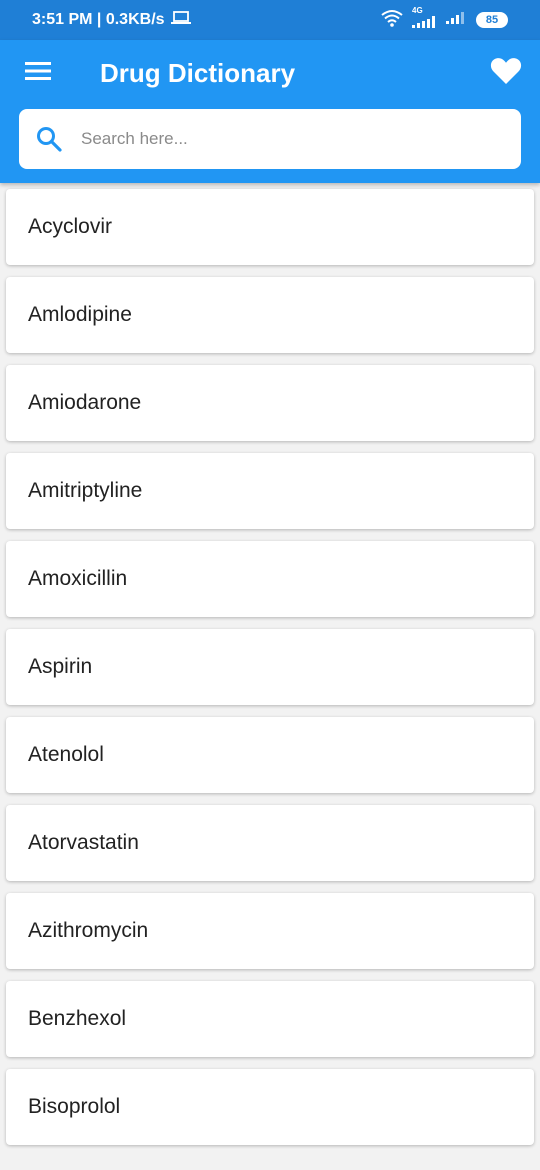 This screenshot has height=1170, width=540. I want to click on drug-name: Bisoprolol, so click(74, 1106).